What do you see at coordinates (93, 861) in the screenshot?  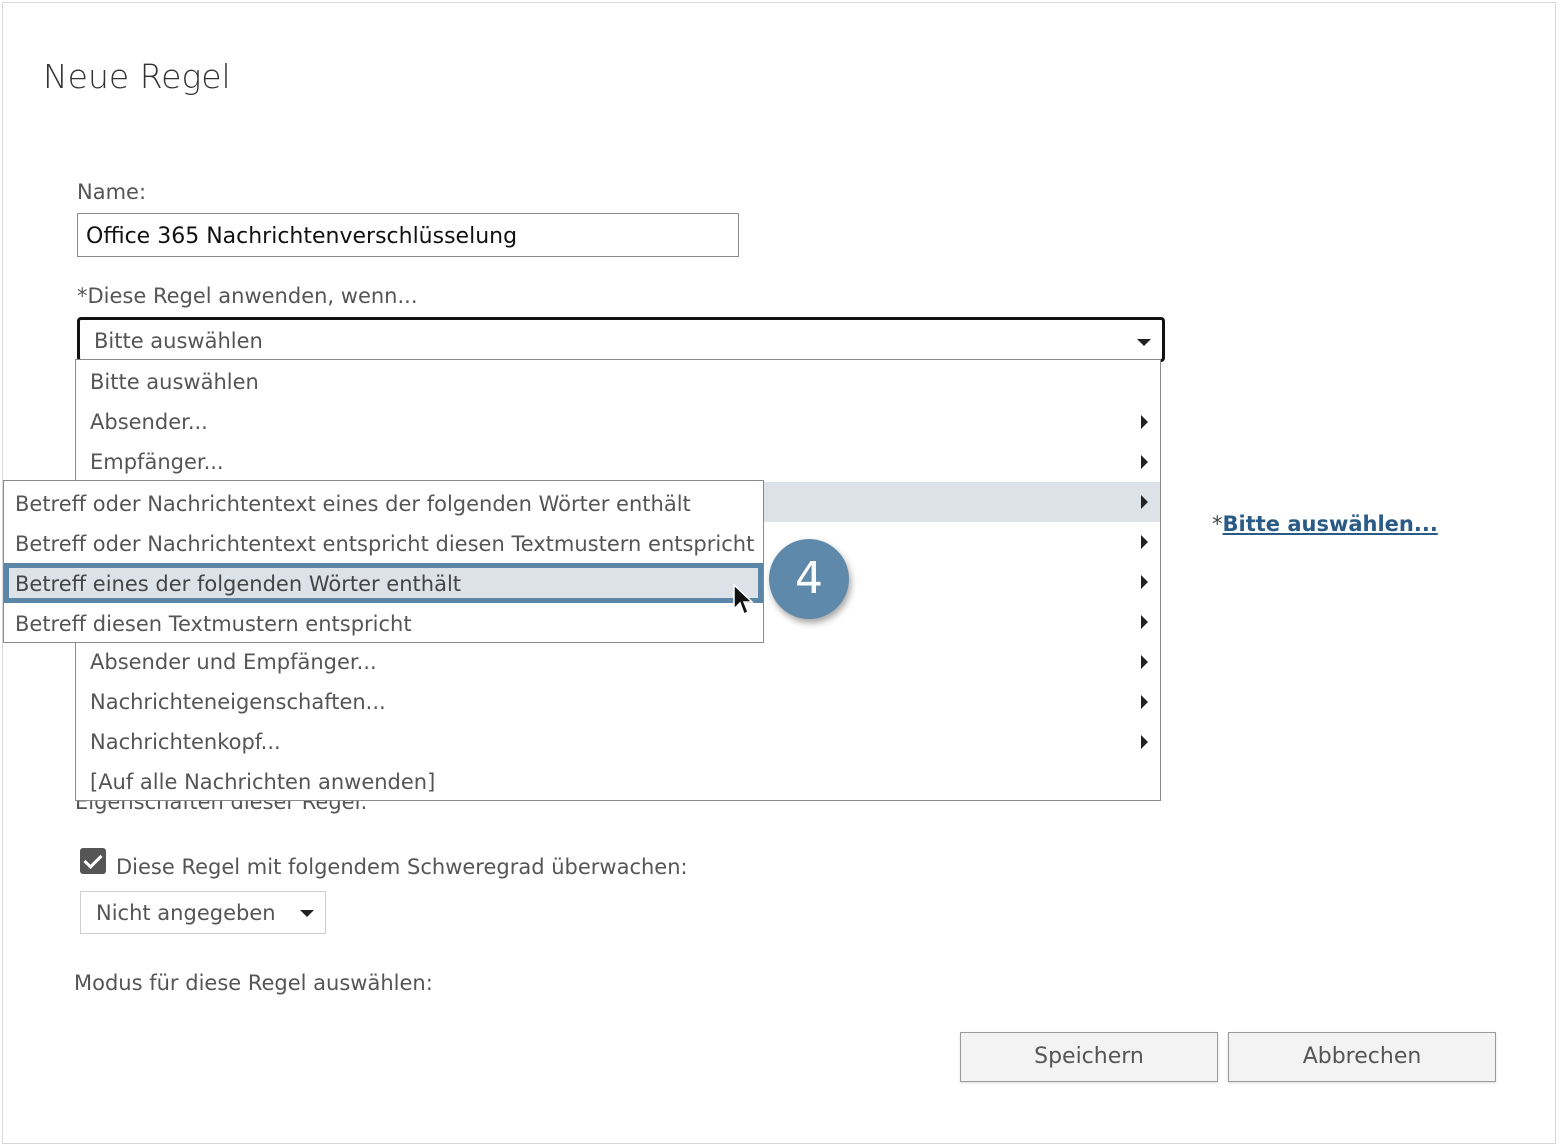 I see `audit-checkbox` at bounding box center [93, 861].